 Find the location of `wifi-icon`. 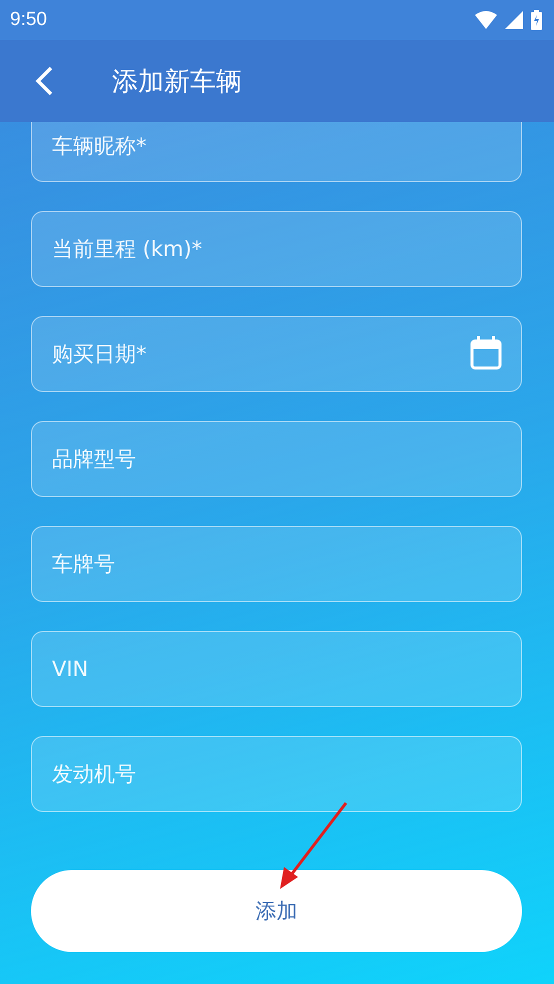

wifi-icon is located at coordinates (486, 20).